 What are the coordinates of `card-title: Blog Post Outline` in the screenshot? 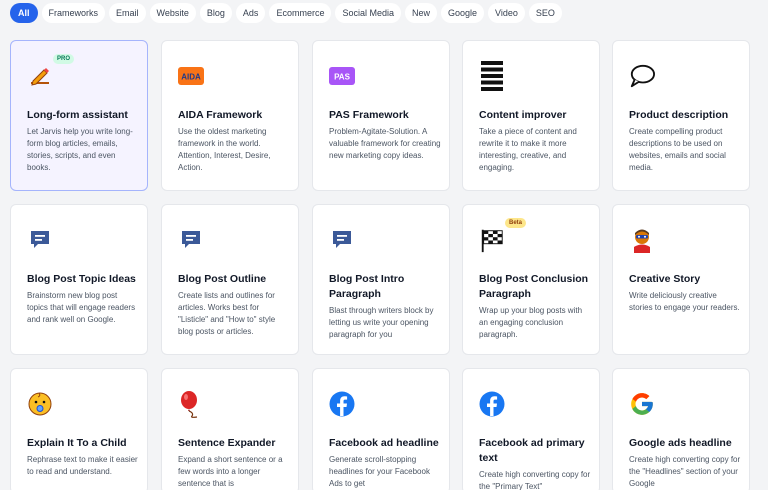 It's located at (222, 279).